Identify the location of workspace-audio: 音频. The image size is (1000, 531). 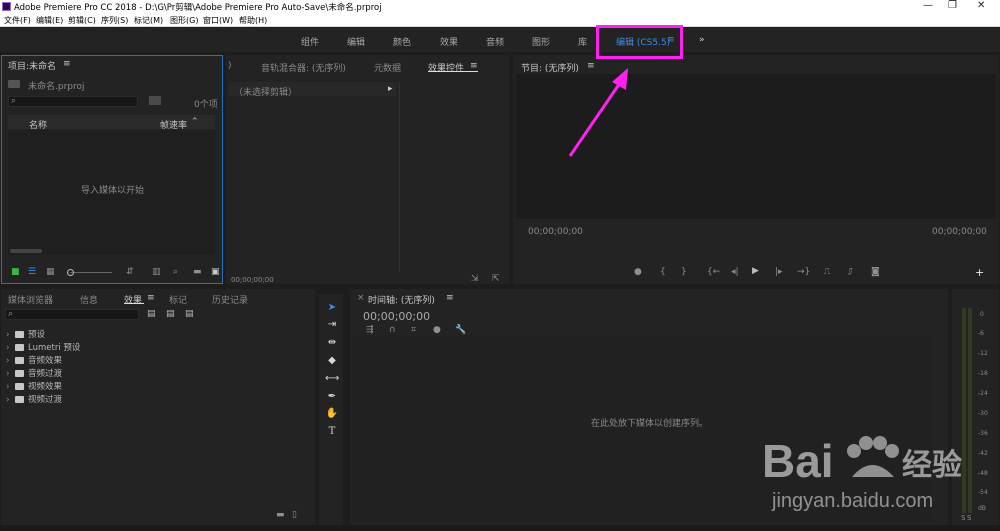
(495, 41).